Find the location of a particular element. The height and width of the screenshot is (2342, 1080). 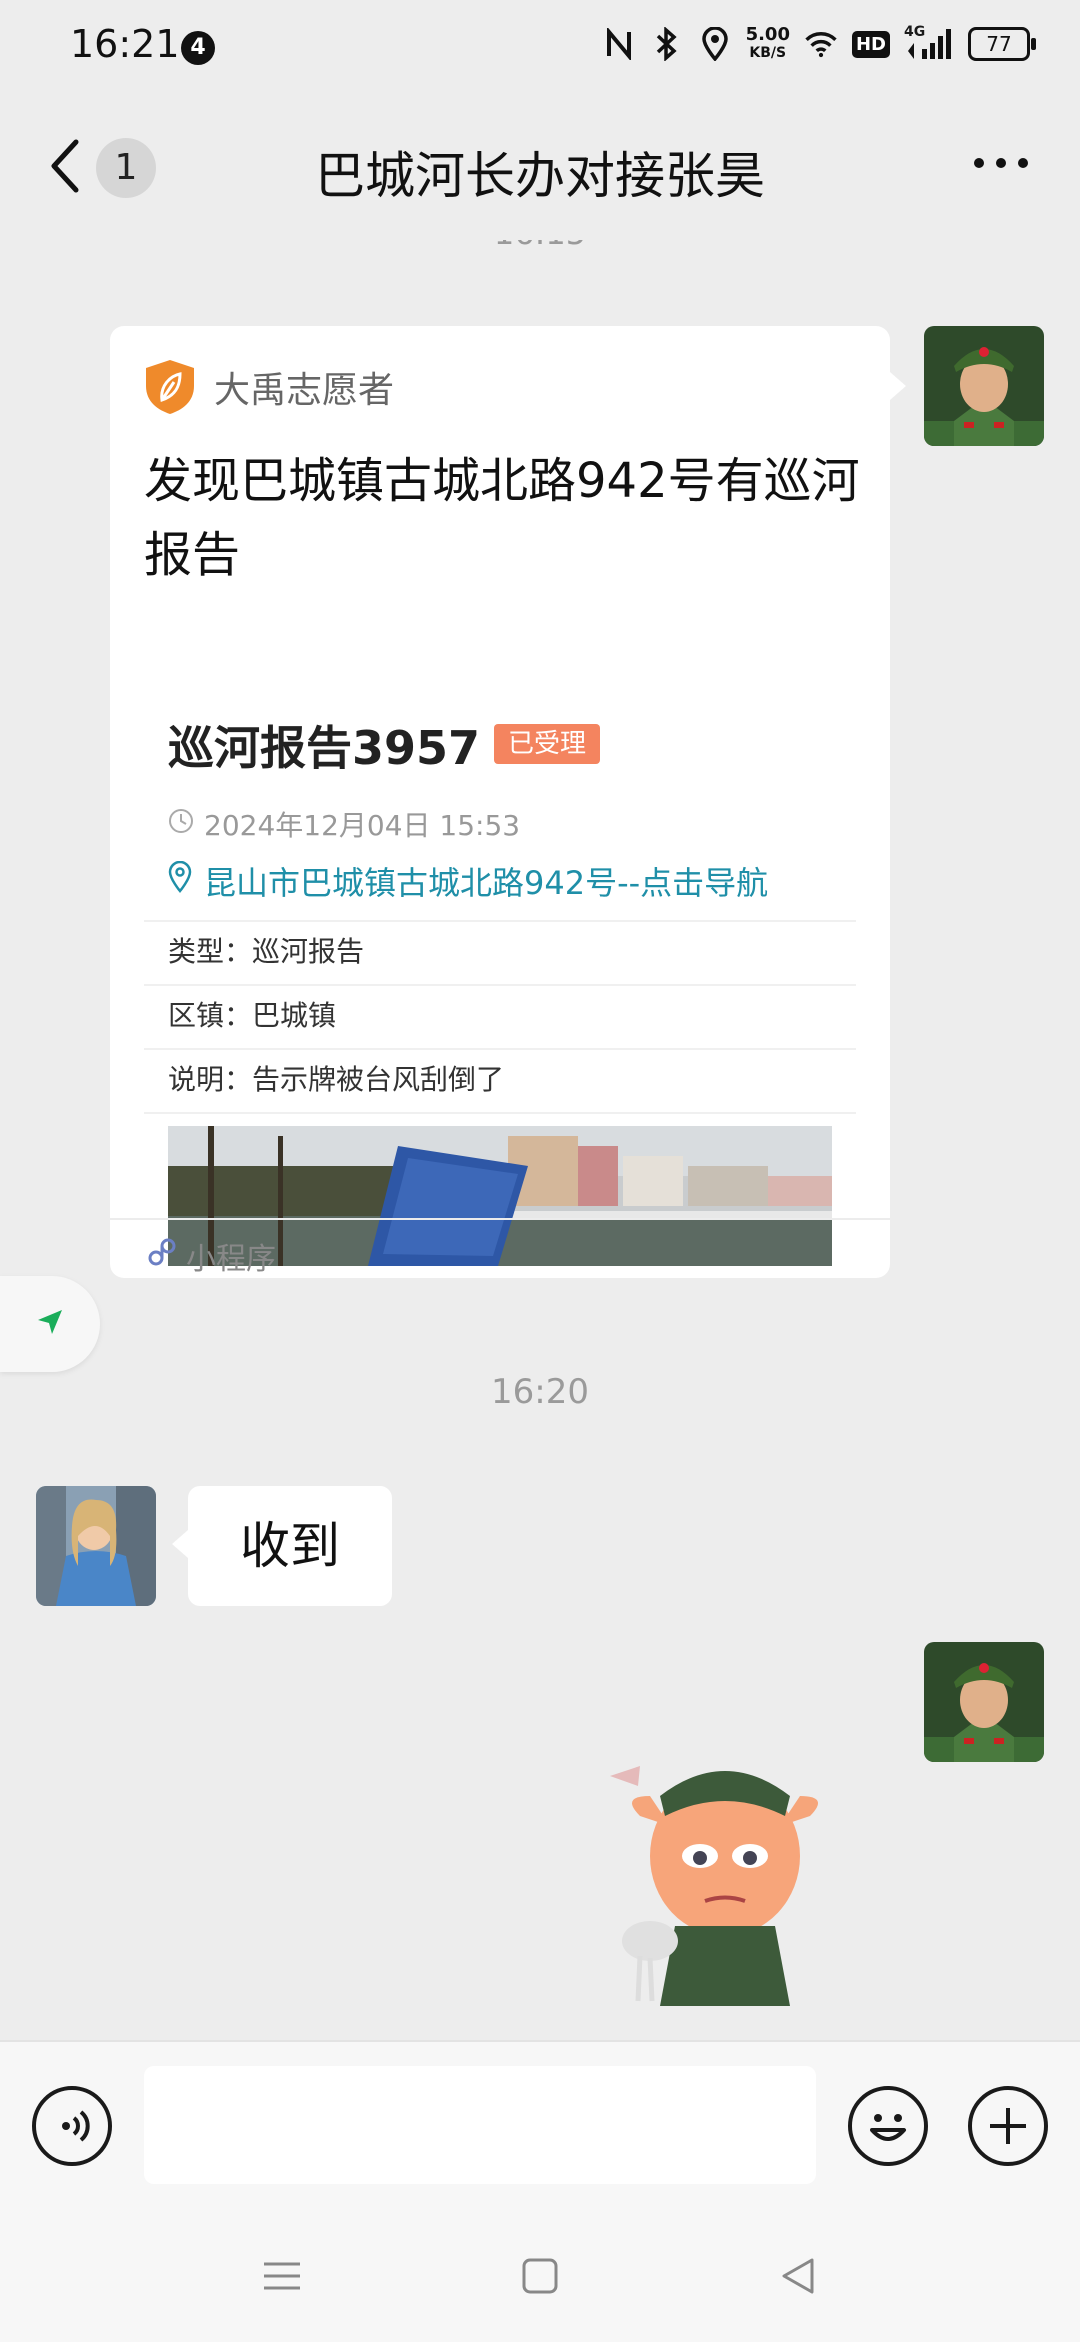

cellular-signal-icon: 4G is located at coordinates (929, 43).